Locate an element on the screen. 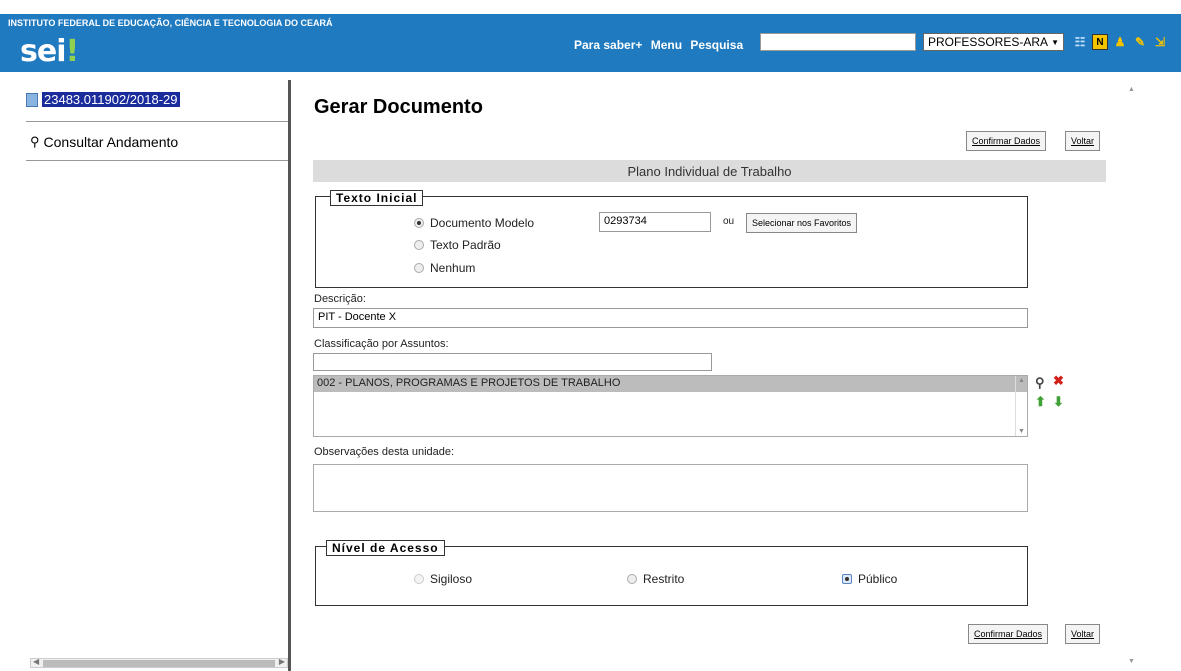  notes-icon: N is located at coordinates (1100, 42).